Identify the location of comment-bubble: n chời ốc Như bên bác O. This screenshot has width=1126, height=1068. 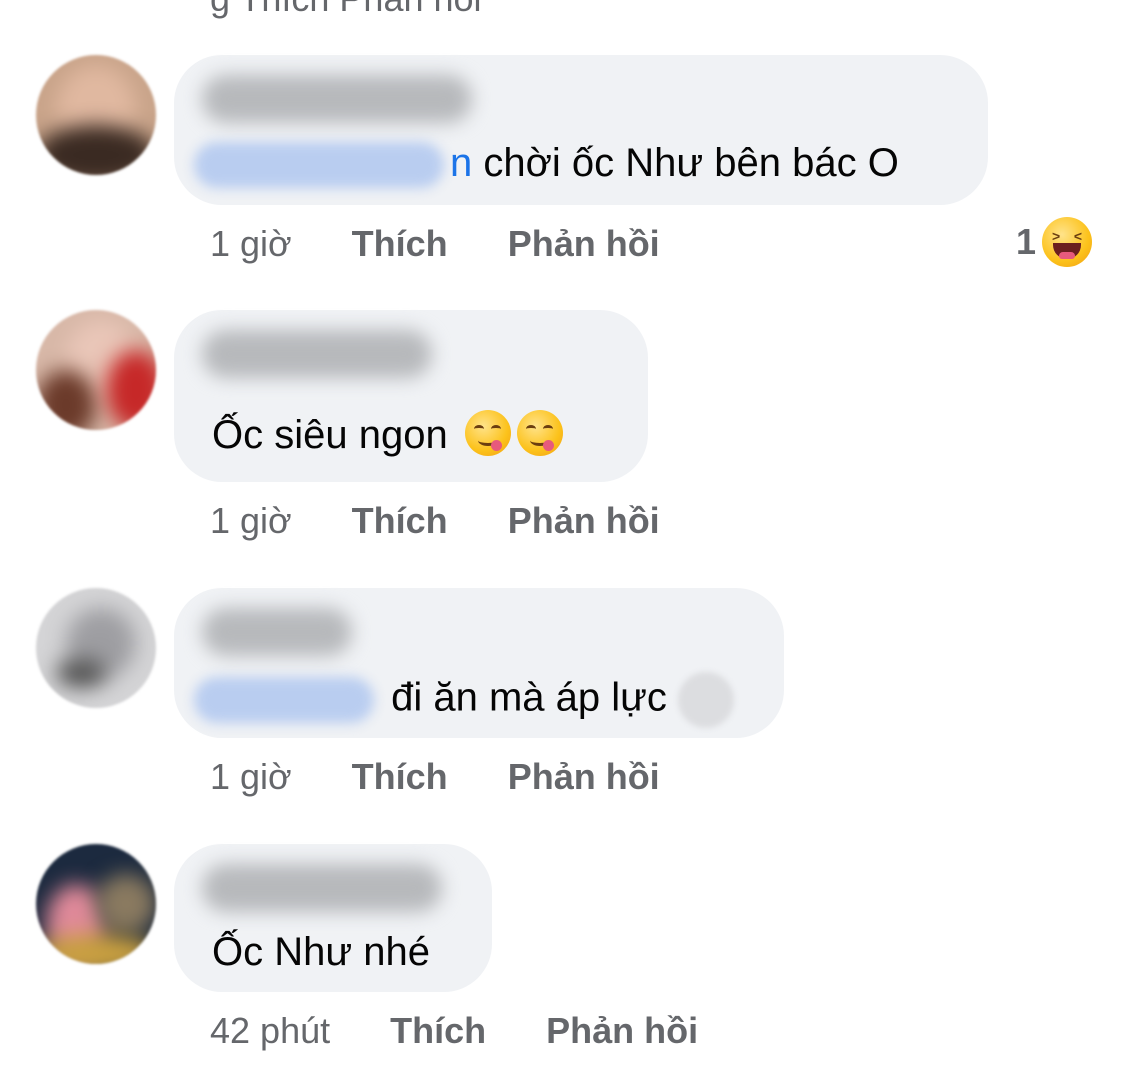
(581, 130).